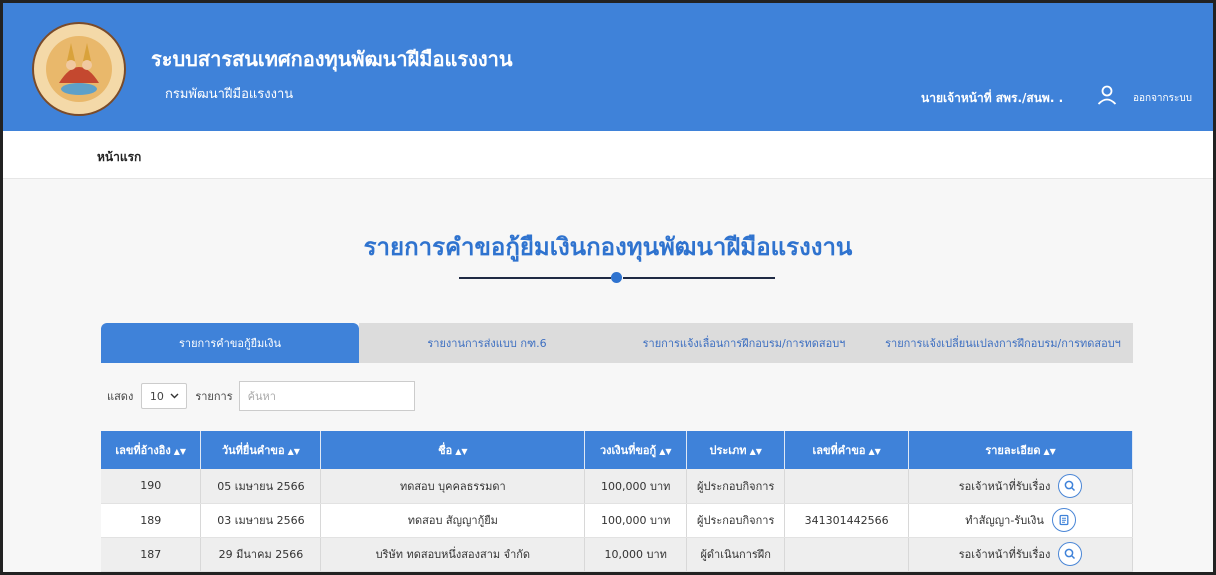 This screenshot has width=1216, height=575. I want to click on page-size-value: 10, so click(156, 396).